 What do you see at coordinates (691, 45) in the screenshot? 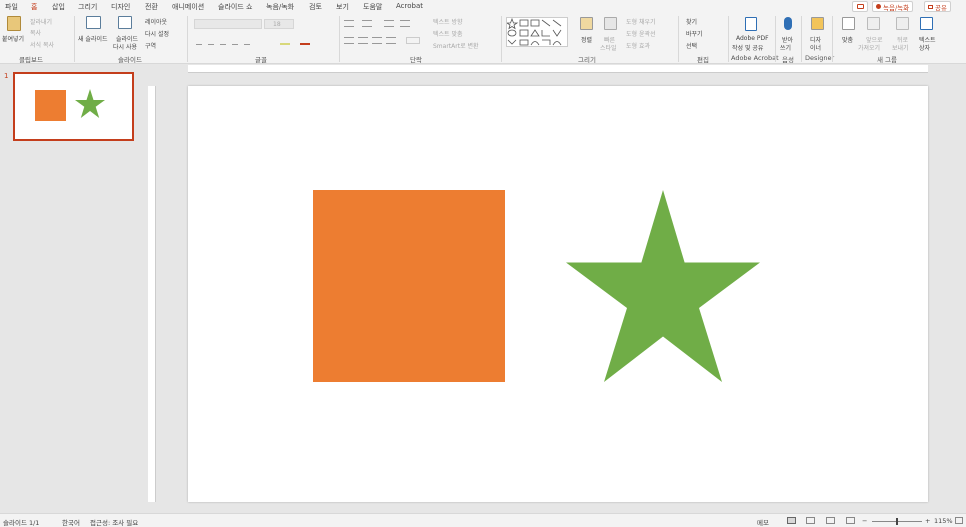
I see `select-button: 선택` at bounding box center [691, 45].